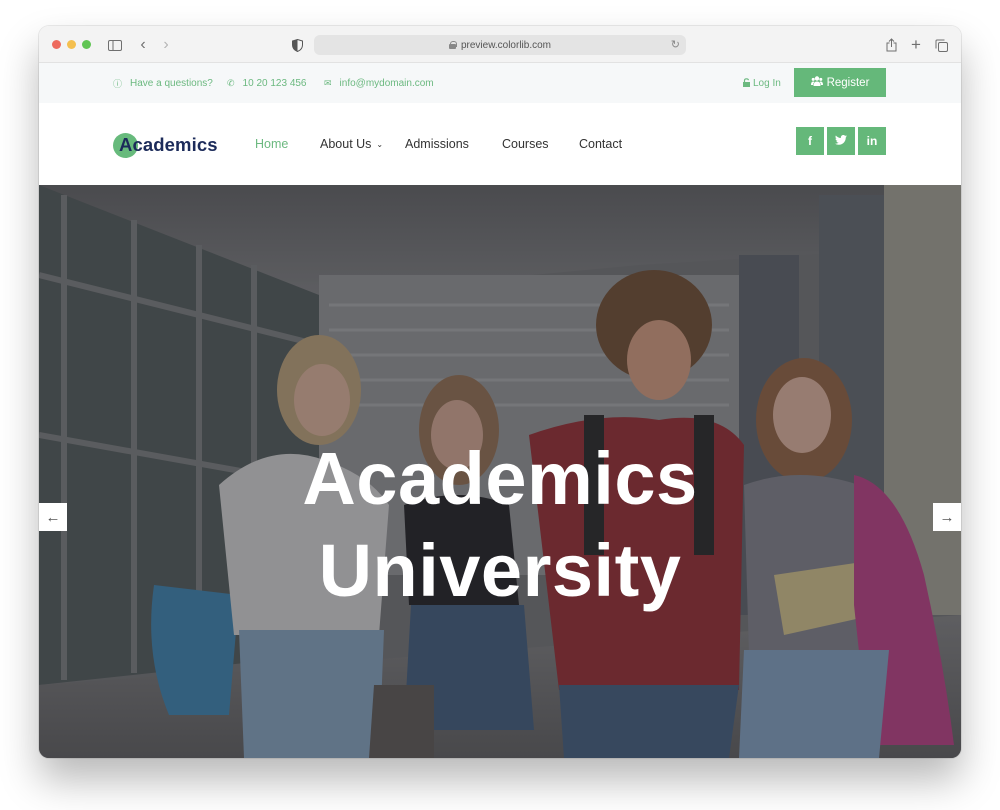 This screenshot has width=1000, height=810. I want to click on share-icon, so click(891, 45).